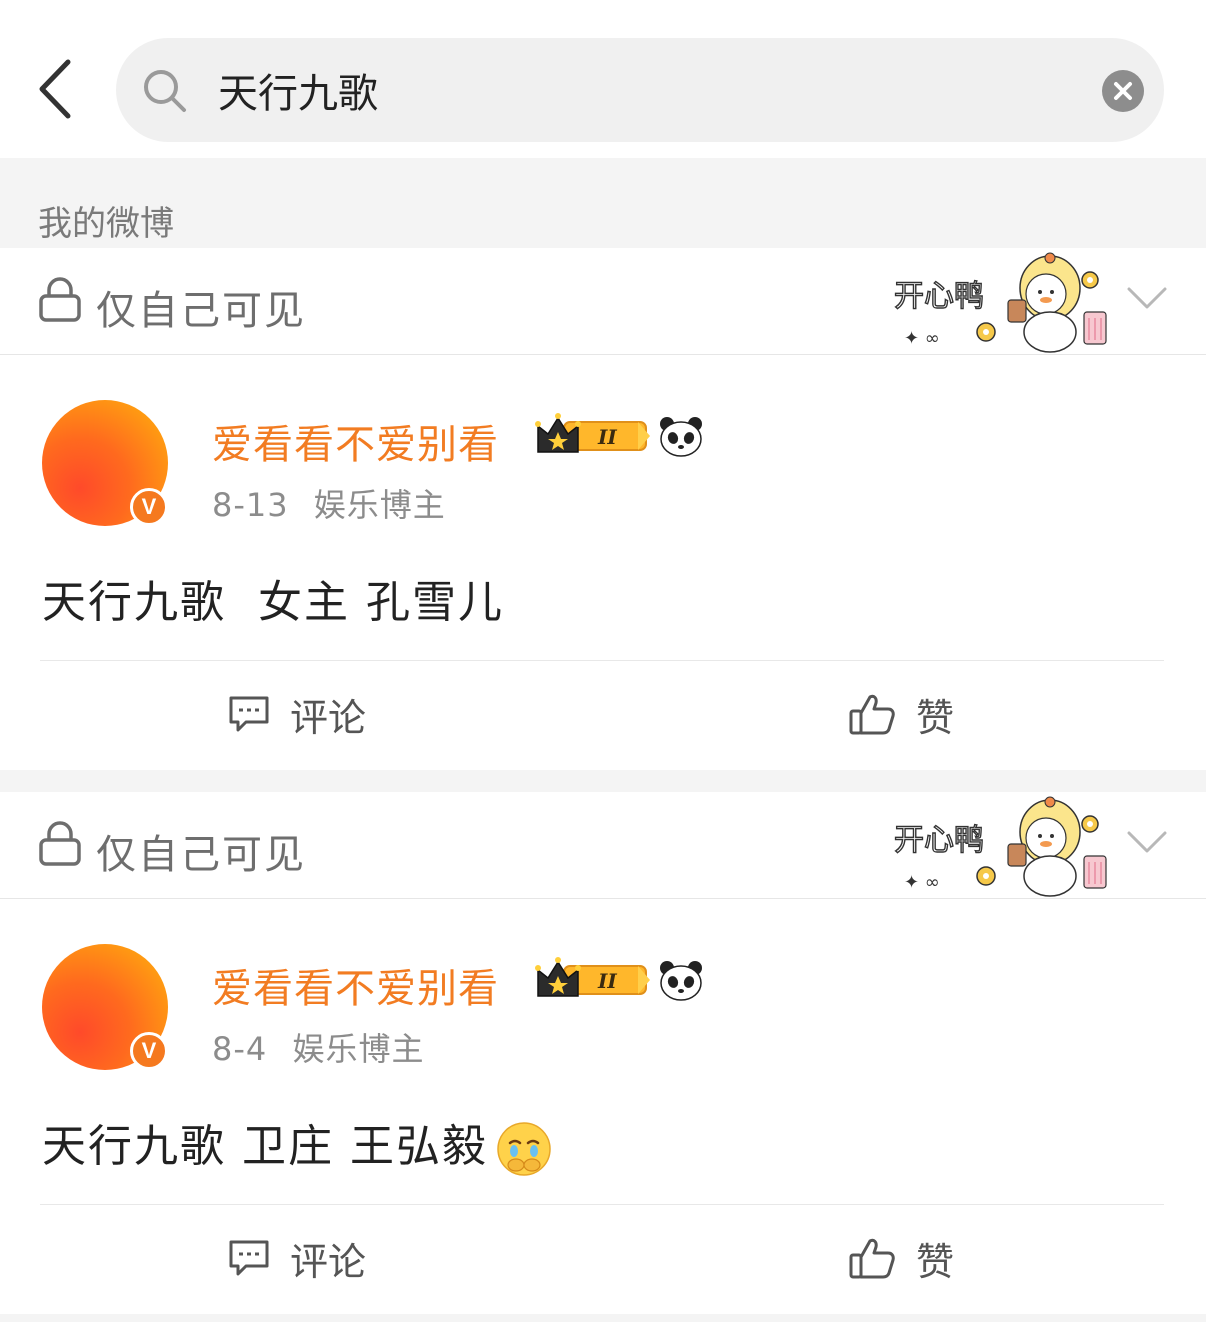 This screenshot has height=1322, width=1206. I want to click on section-label: 我的微博, so click(106, 224).